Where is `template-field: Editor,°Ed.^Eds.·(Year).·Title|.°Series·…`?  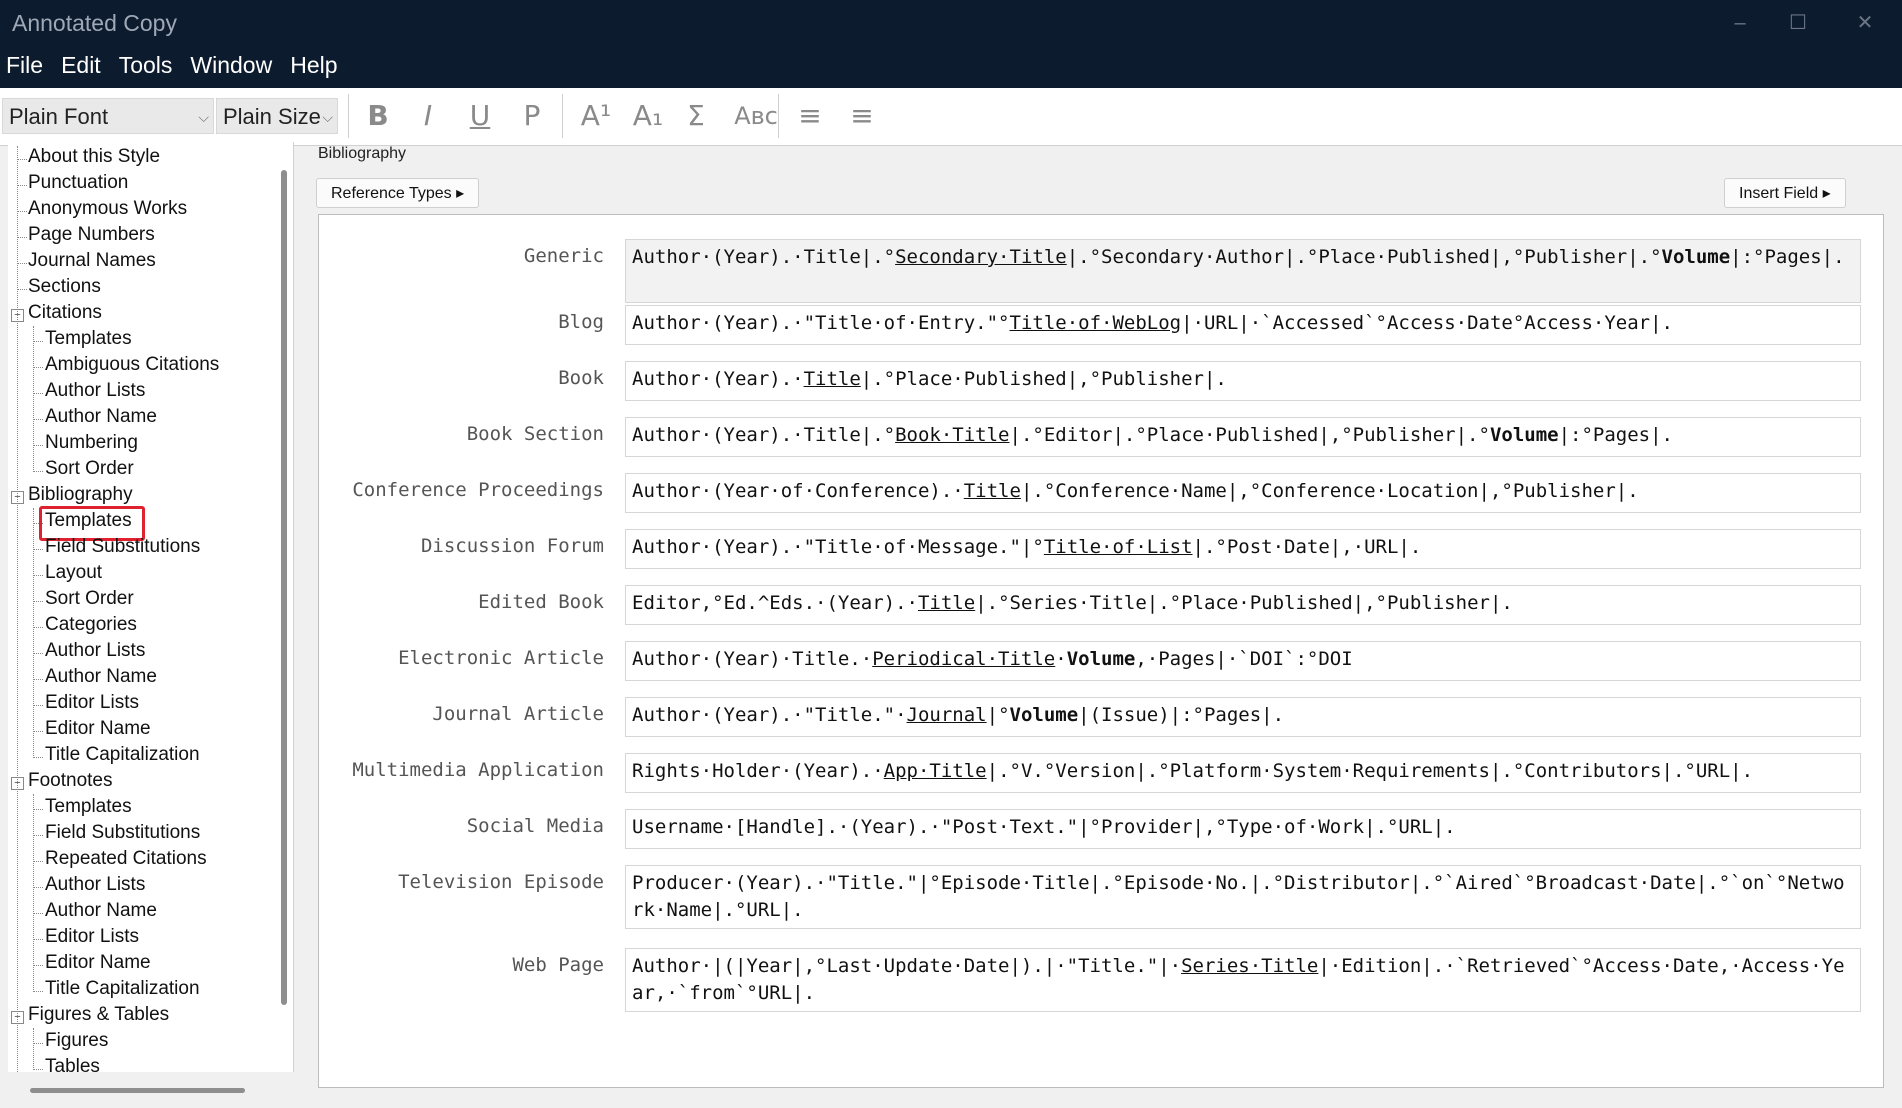
template-field: Editor,°Ed.^Eds.·(Year).·Title|.°Series·… is located at coordinates (1243, 605).